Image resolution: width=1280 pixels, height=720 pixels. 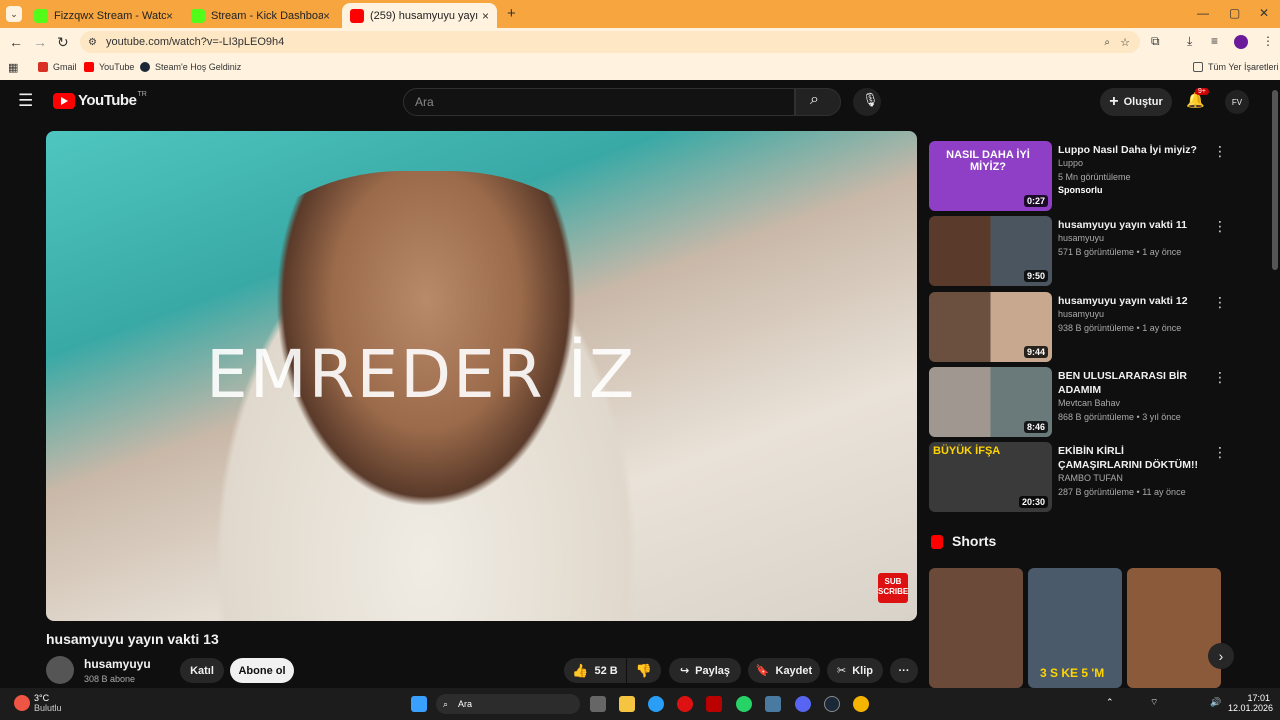 I want to click on bookmark-gmail: Gmail, so click(x=57, y=67).